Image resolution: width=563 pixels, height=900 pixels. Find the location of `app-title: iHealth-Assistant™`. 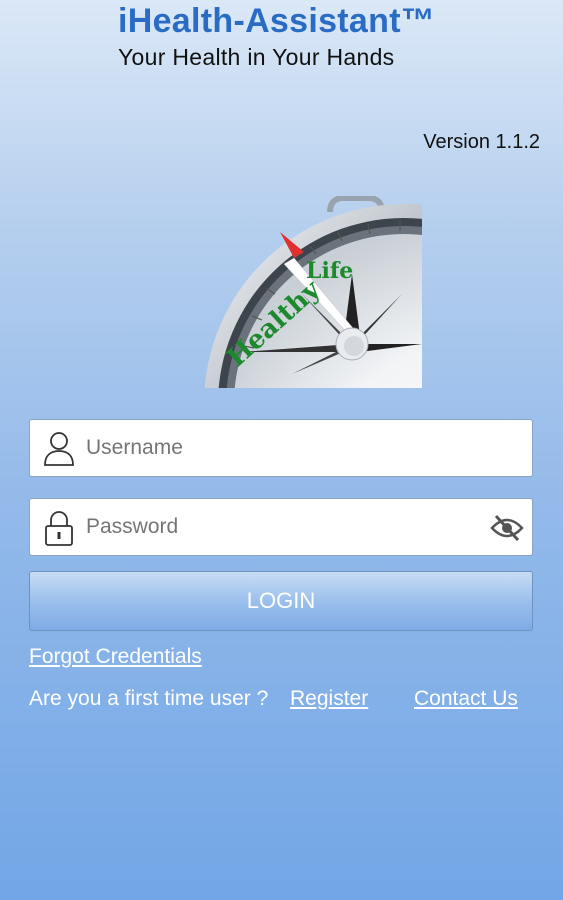

app-title: iHealth-Assistant™ is located at coordinates (277, 21).